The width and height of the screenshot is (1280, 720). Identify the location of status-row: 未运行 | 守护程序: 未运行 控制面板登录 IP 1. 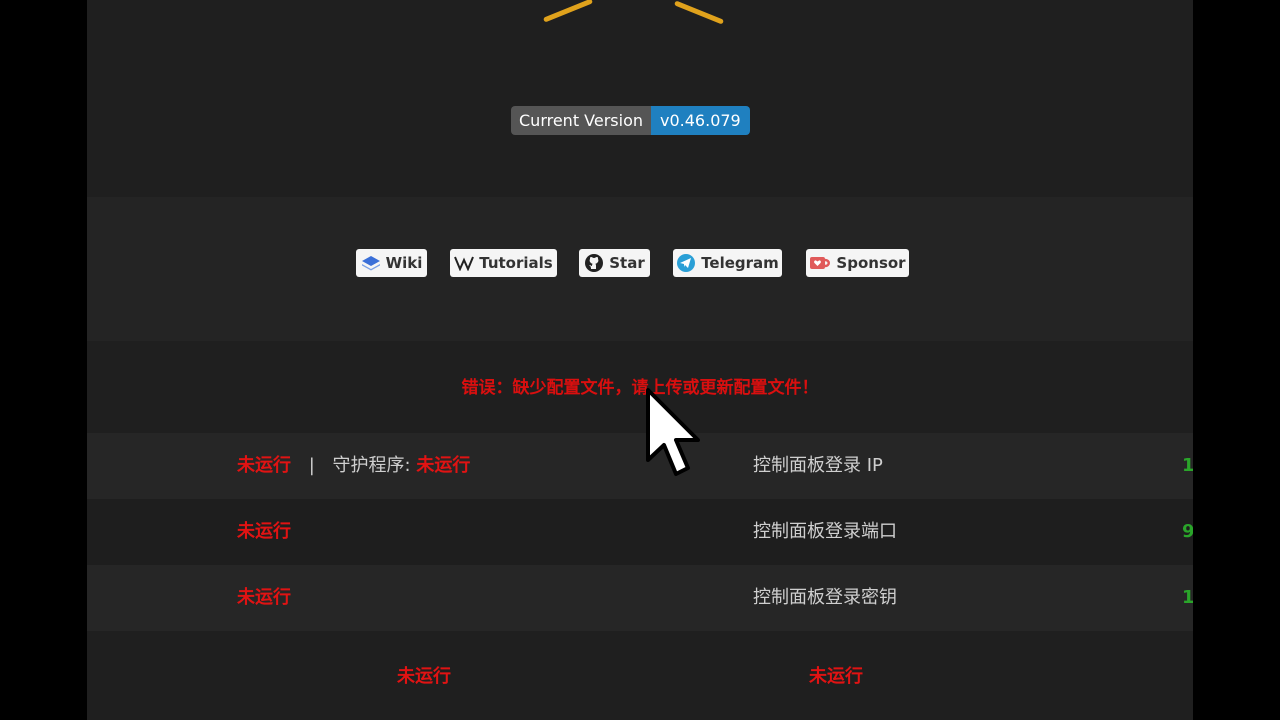
(640, 466).